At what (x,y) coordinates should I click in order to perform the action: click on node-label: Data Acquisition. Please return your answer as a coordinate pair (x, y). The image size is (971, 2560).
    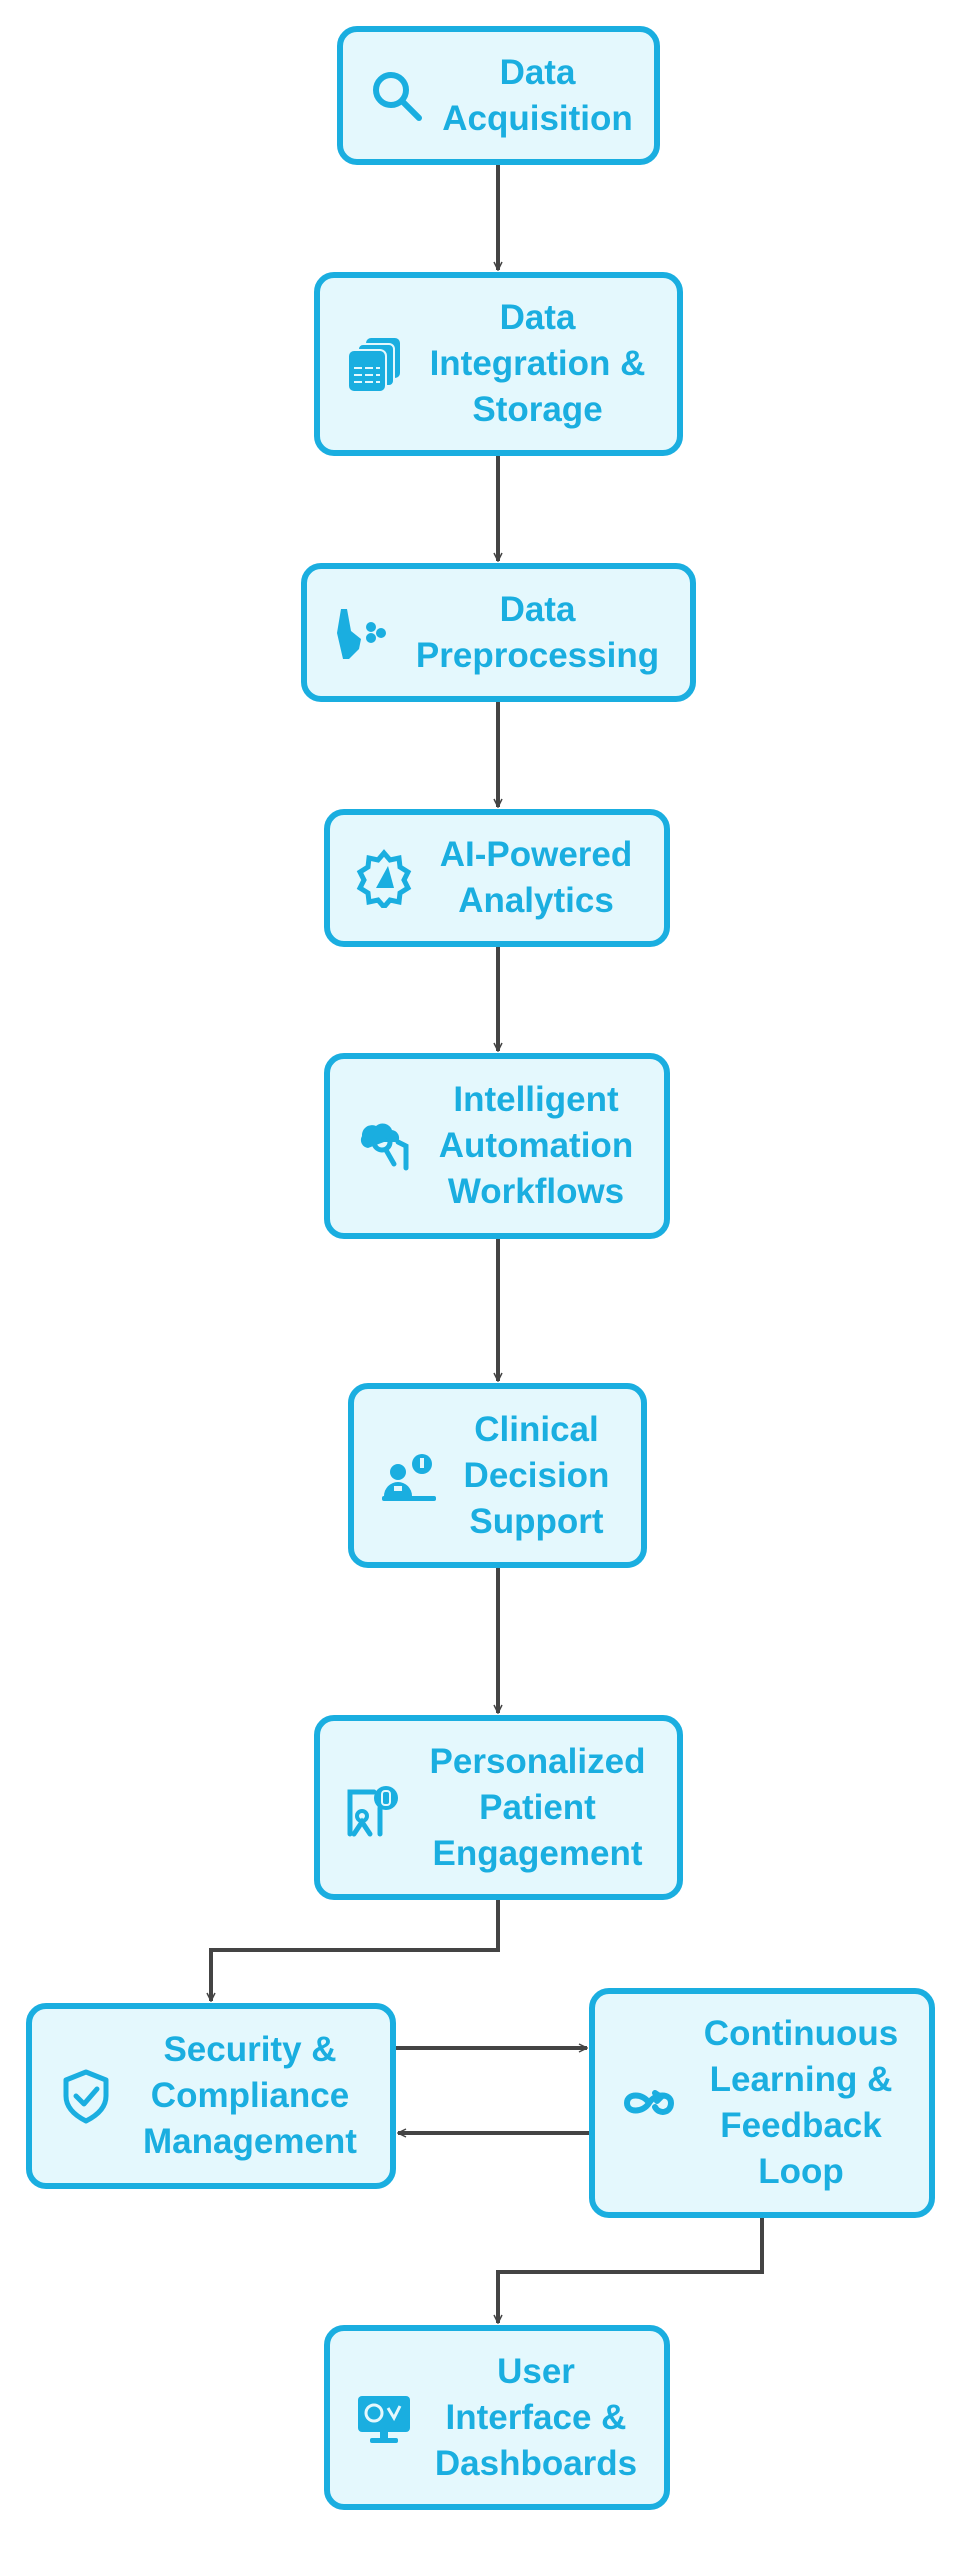
    Looking at the image, I should click on (537, 95).